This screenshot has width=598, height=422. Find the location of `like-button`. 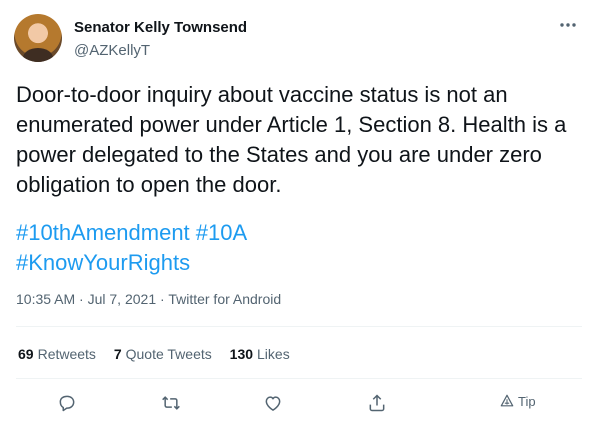

like-button is located at coordinates (273, 403).